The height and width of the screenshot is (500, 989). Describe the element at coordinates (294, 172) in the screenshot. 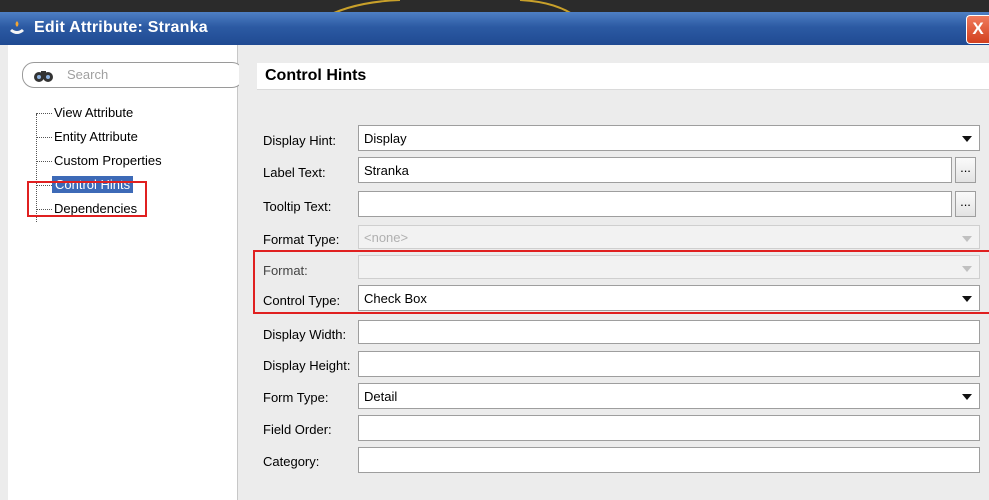

I see `label-text-label: Label Text:` at that location.